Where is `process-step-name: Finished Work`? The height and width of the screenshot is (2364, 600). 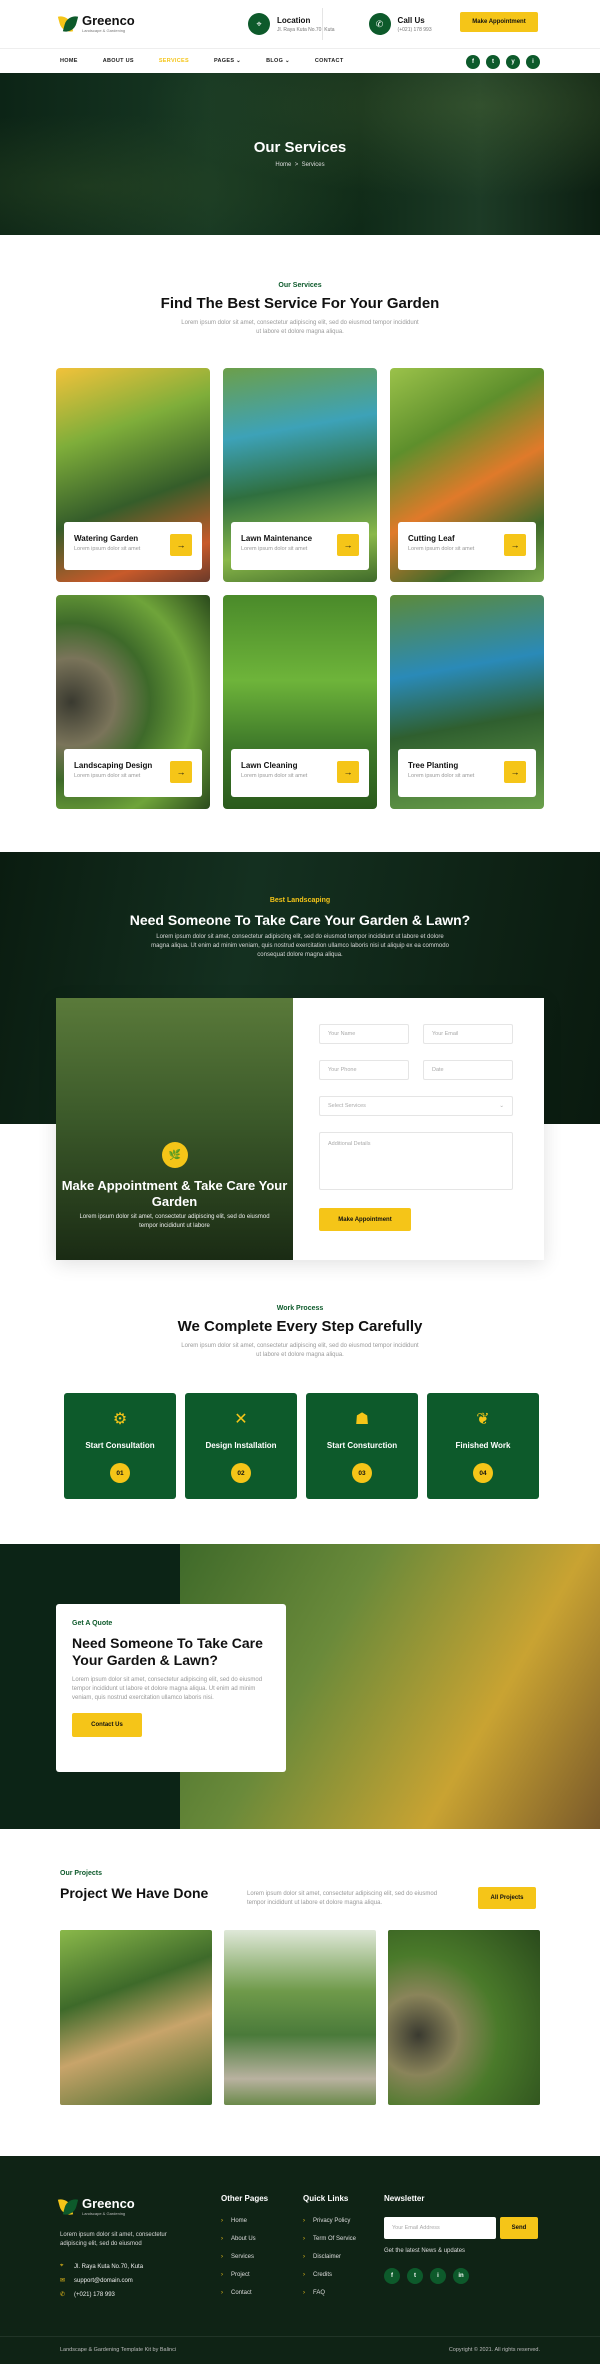 process-step-name: Finished Work is located at coordinates (483, 1445).